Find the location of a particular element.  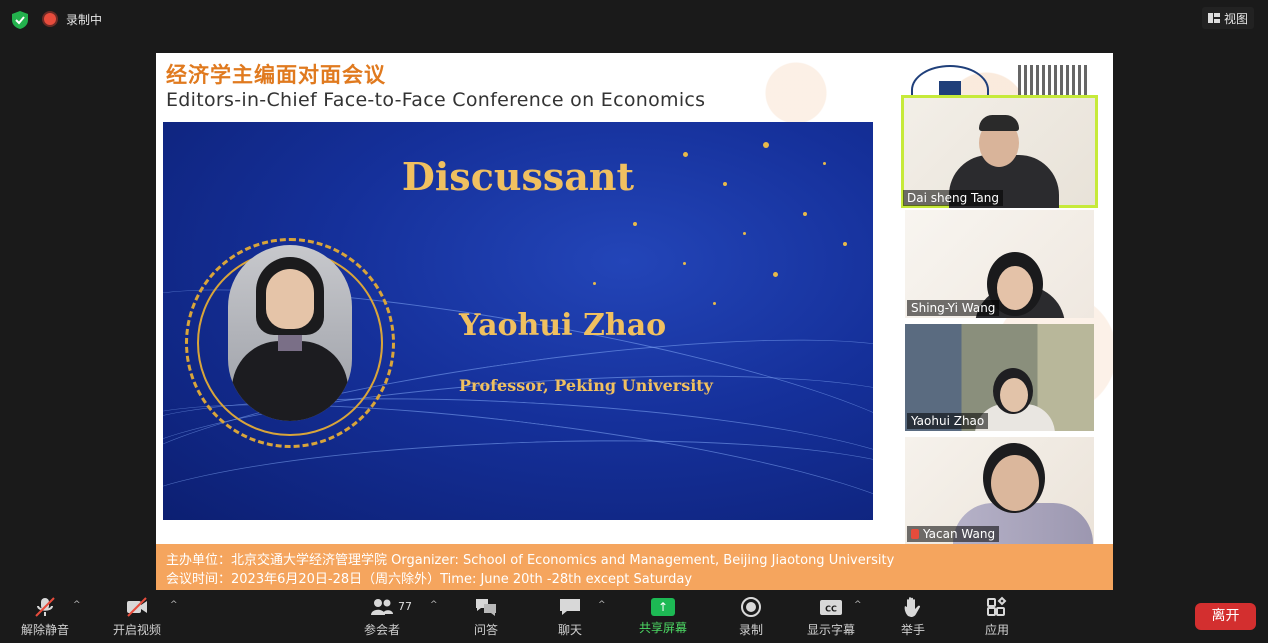

security-shield-icon is located at coordinates (20, 20).